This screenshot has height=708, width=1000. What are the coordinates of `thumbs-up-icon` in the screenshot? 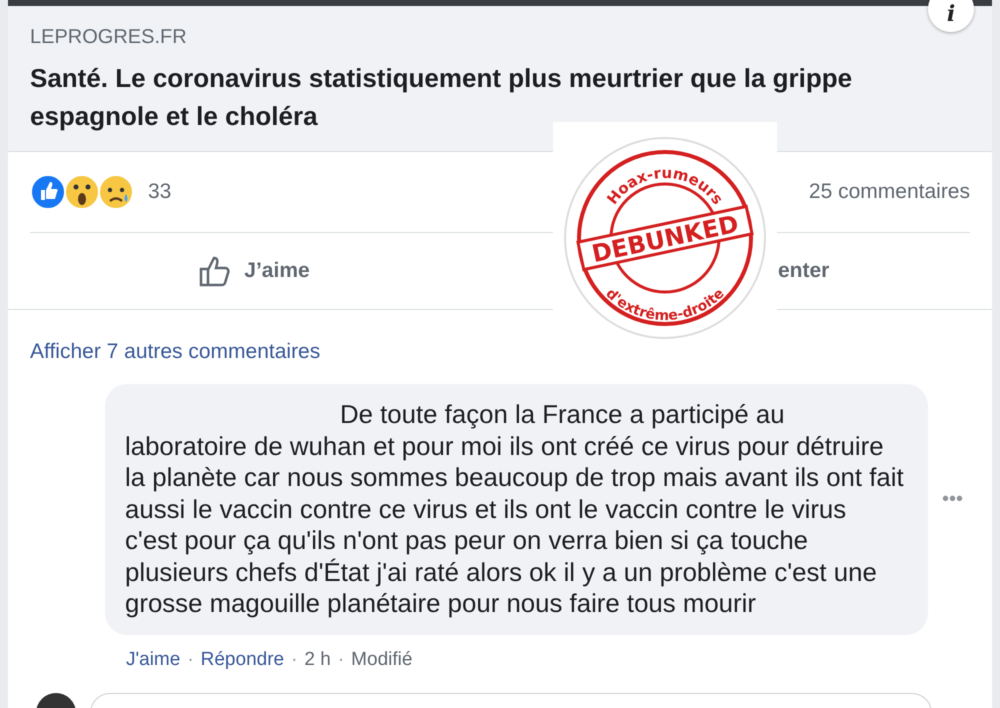 It's located at (215, 271).